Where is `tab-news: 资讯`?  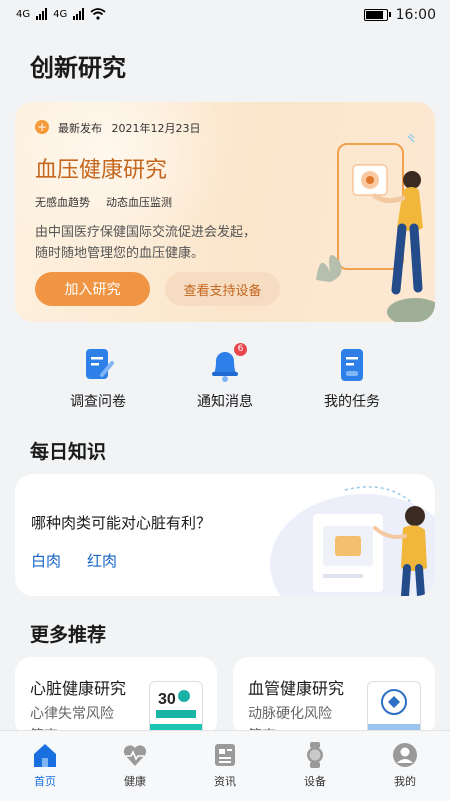
tab-news: 资讯 is located at coordinates (225, 766).